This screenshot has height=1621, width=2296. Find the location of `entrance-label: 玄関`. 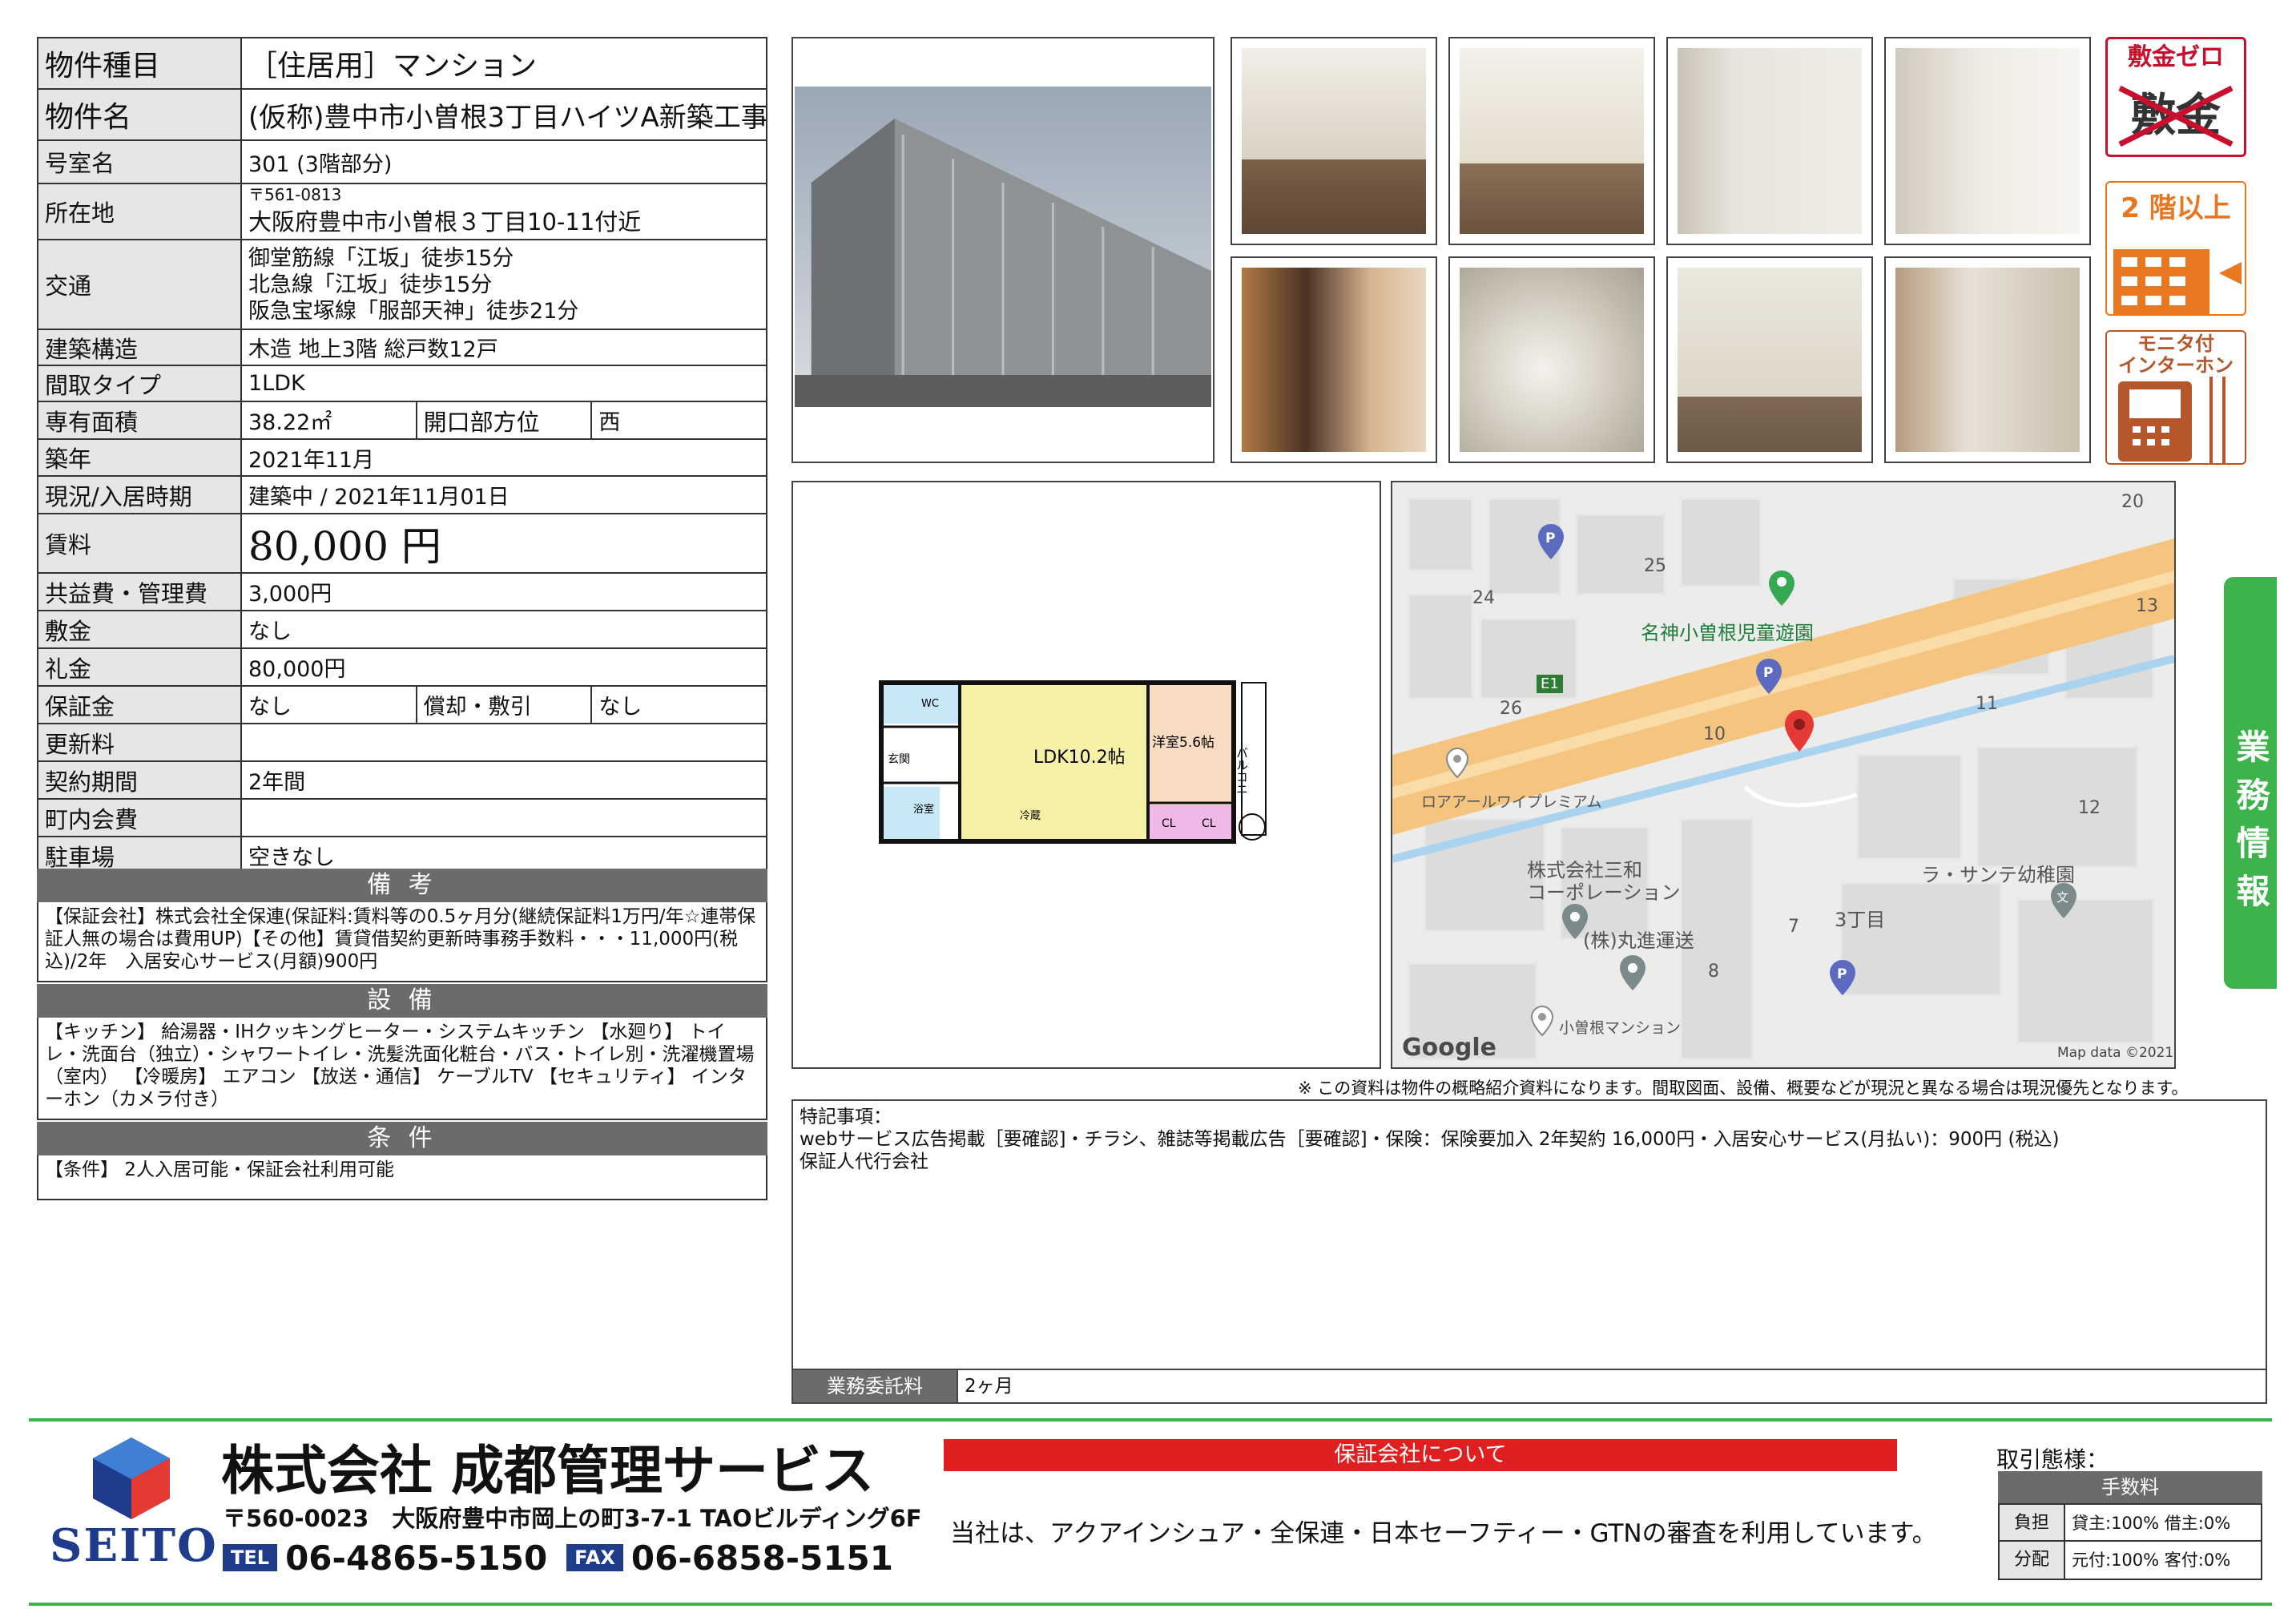

entrance-label: 玄関 is located at coordinates (899, 759).